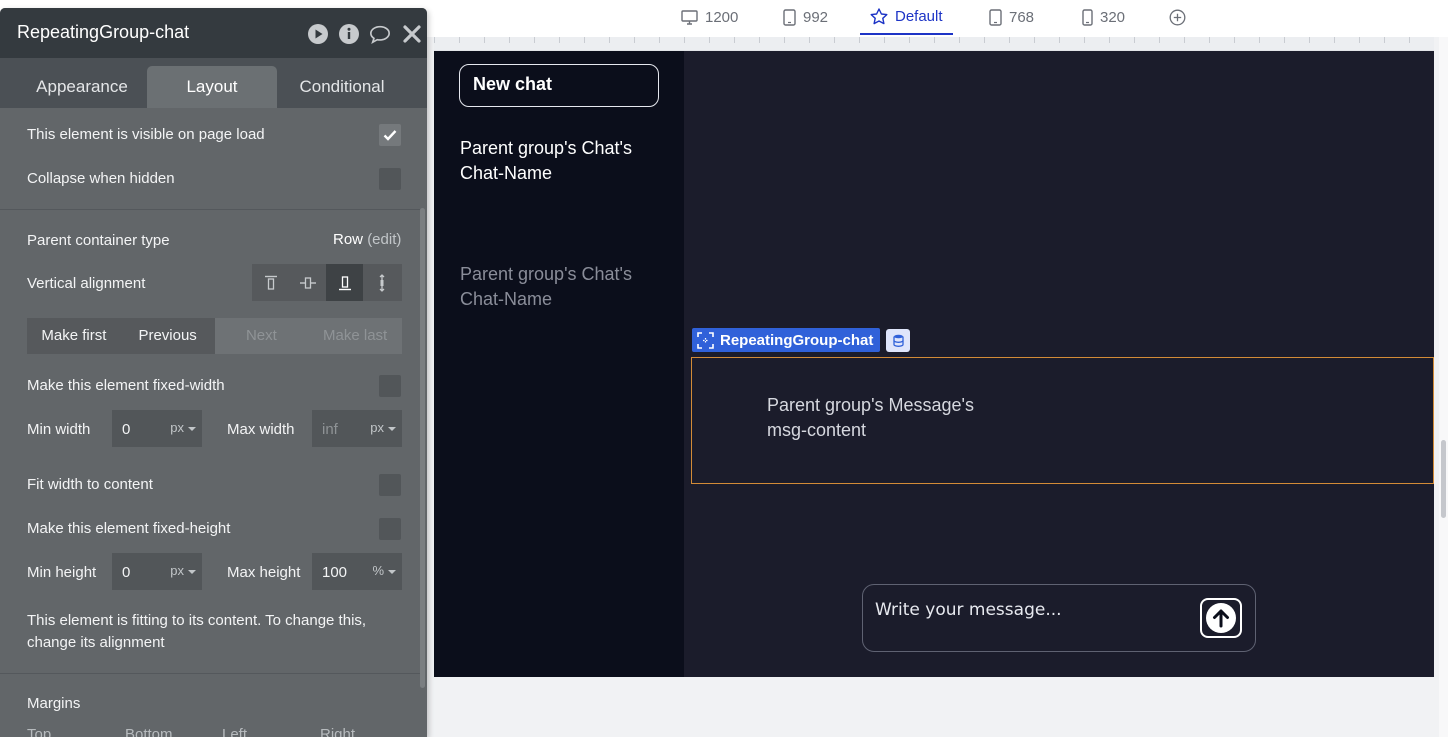  I want to click on breakpoint-label: 768, so click(1022, 17).